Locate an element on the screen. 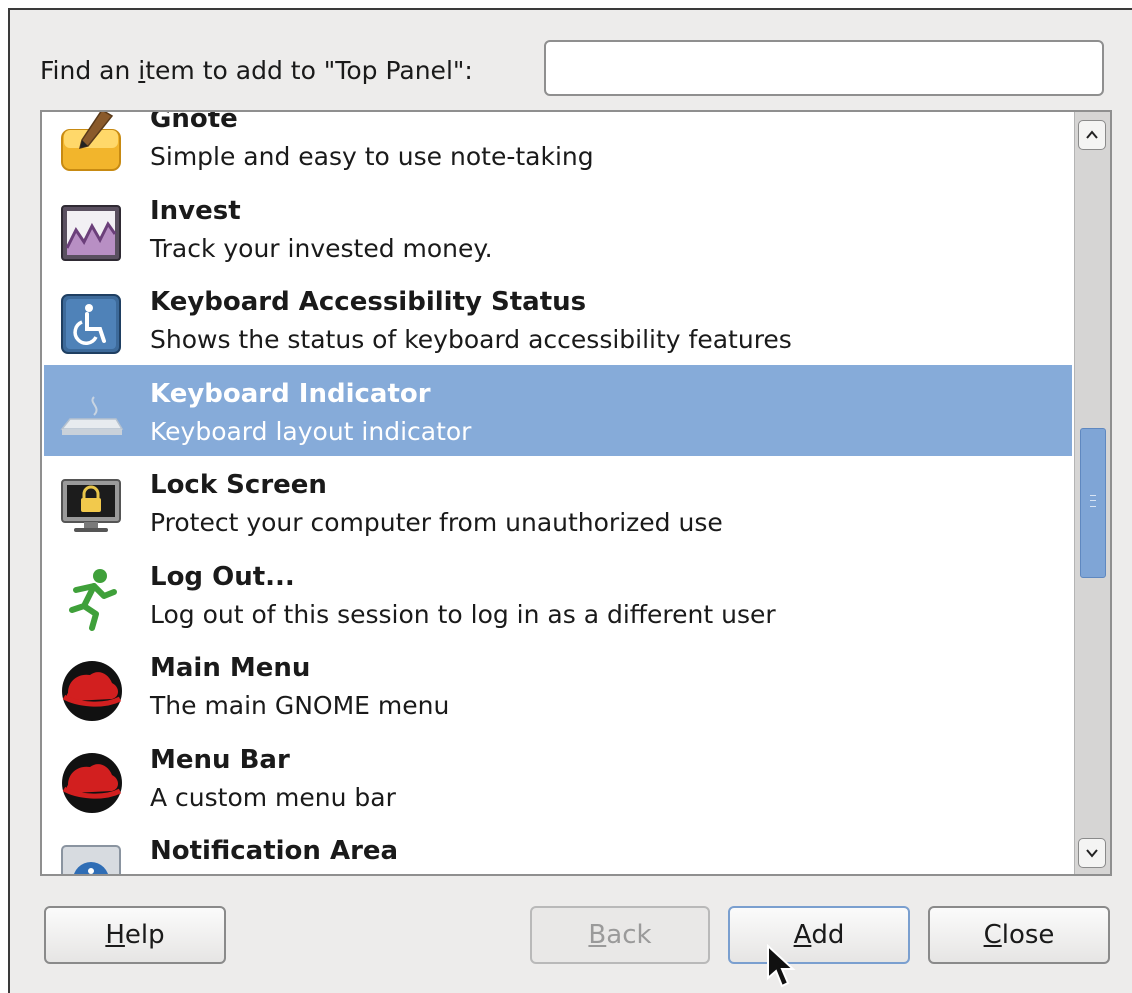 The height and width of the screenshot is (993, 1132). scroll-up-button is located at coordinates (1092, 135).